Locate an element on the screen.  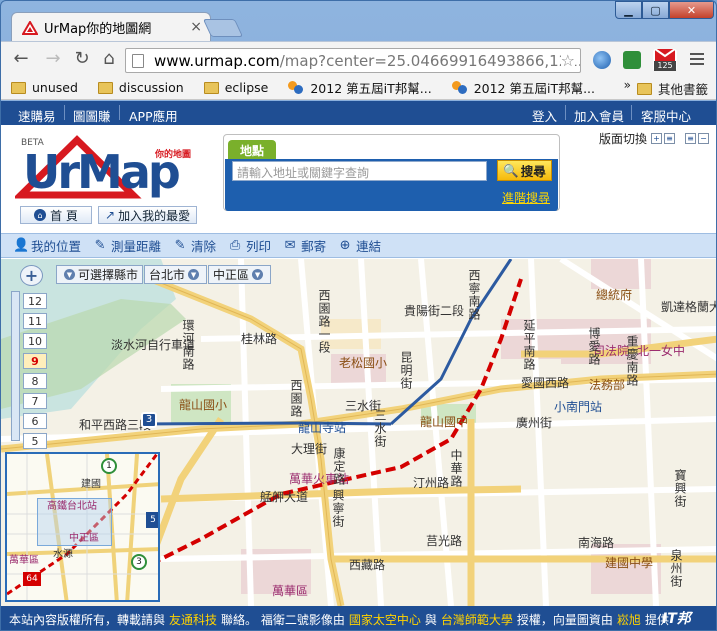
arrow-icon: ↗ is located at coordinates (110, 215).